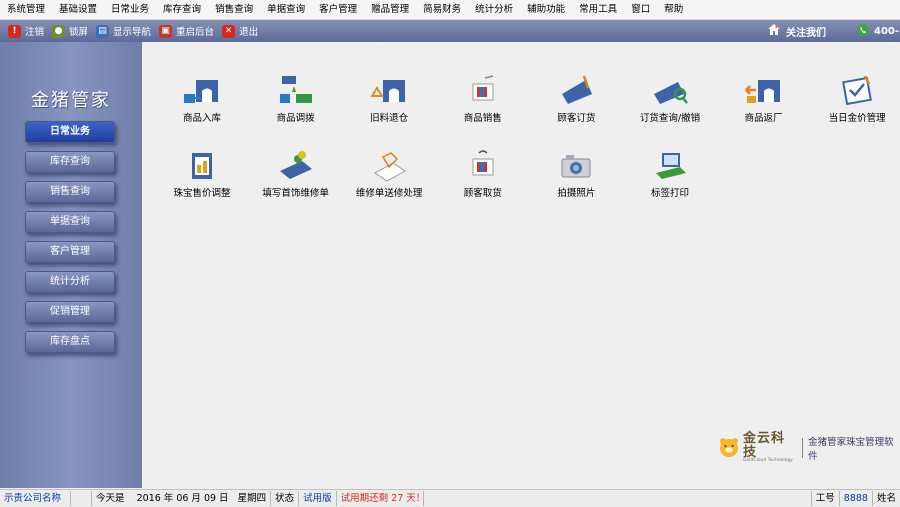  I want to click on home-icon, so click(774, 31).